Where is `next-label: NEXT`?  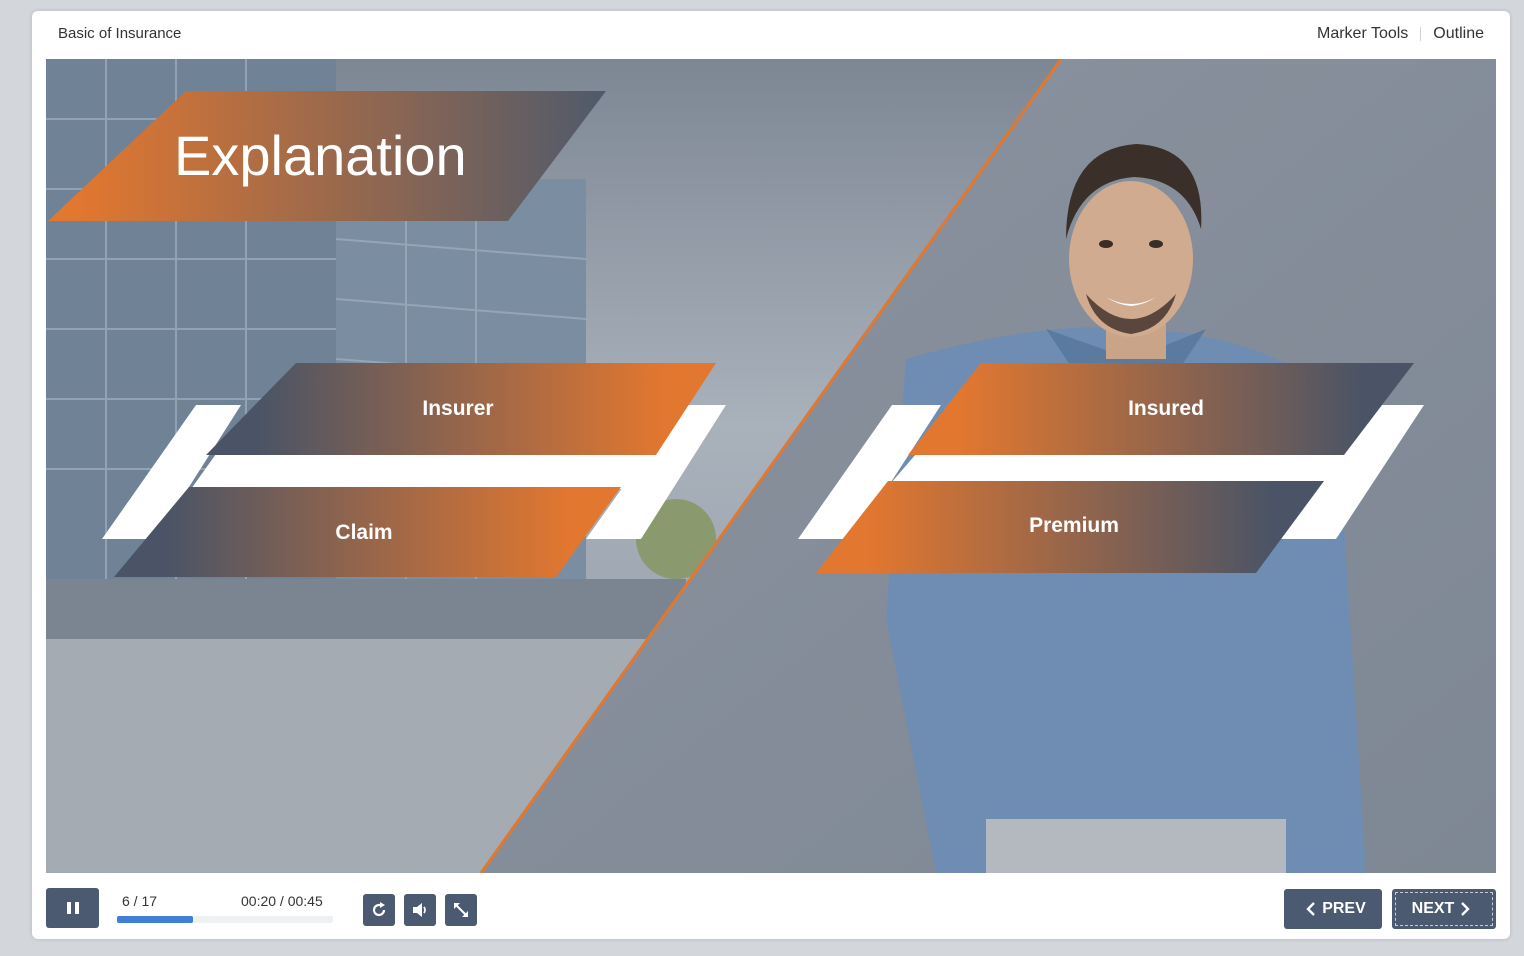 next-label: NEXT is located at coordinates (1433, 908).